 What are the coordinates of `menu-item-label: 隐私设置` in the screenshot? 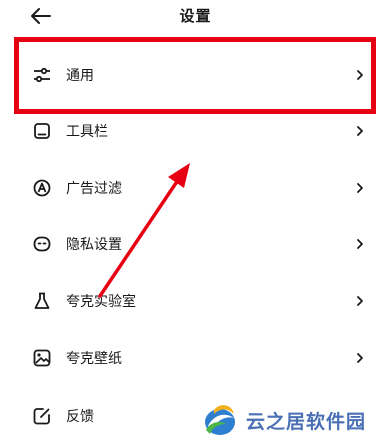 It's located at (94, 245).